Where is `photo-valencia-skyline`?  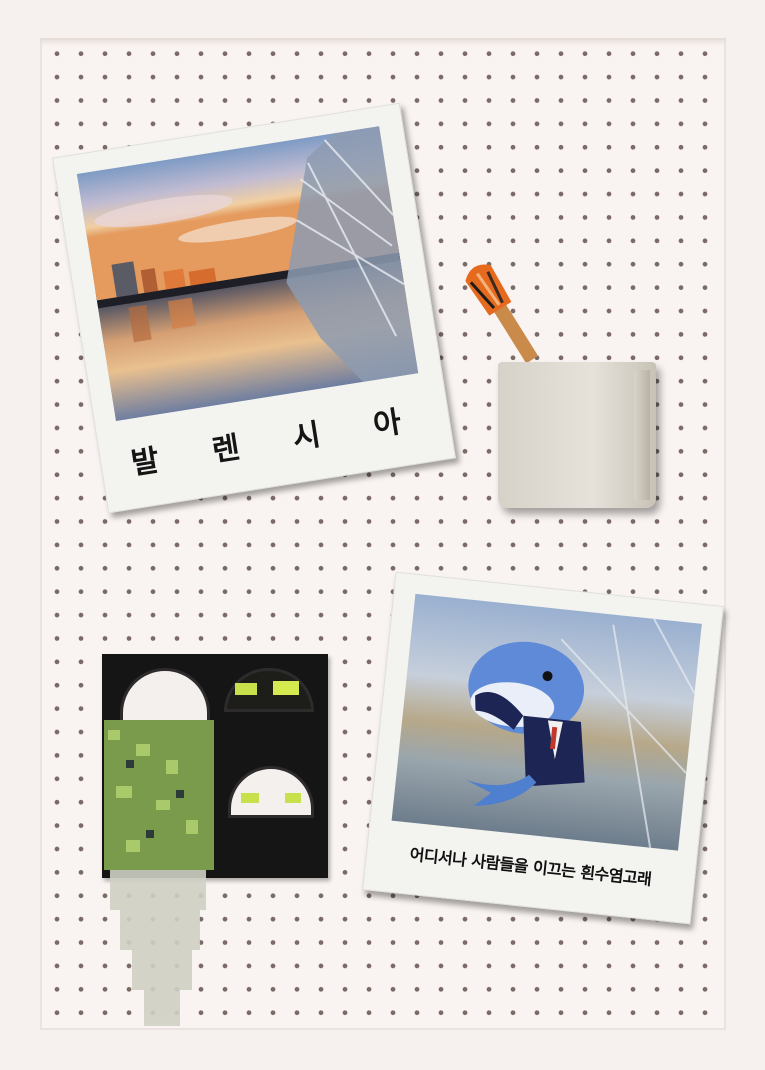 photo-valencia-skyline is located at coordinates (247, 273).